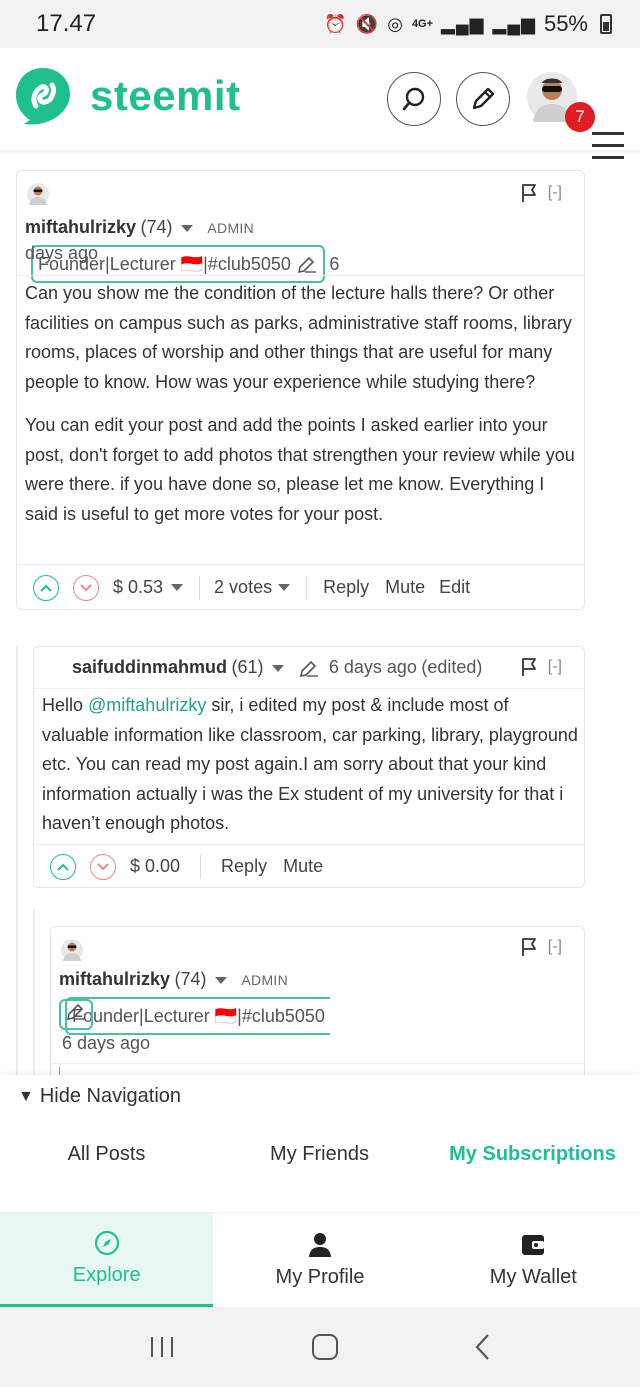 This screenshot has height=1387, width=640. What do you see at coordinates (162, 1347) in the screenshot?
I see `recent-apps-icon` at bounding box center [162, 1347].